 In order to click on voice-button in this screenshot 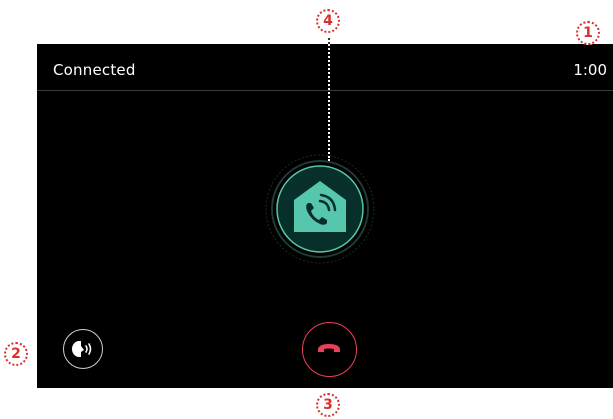, I will do `click(83, 349)`.